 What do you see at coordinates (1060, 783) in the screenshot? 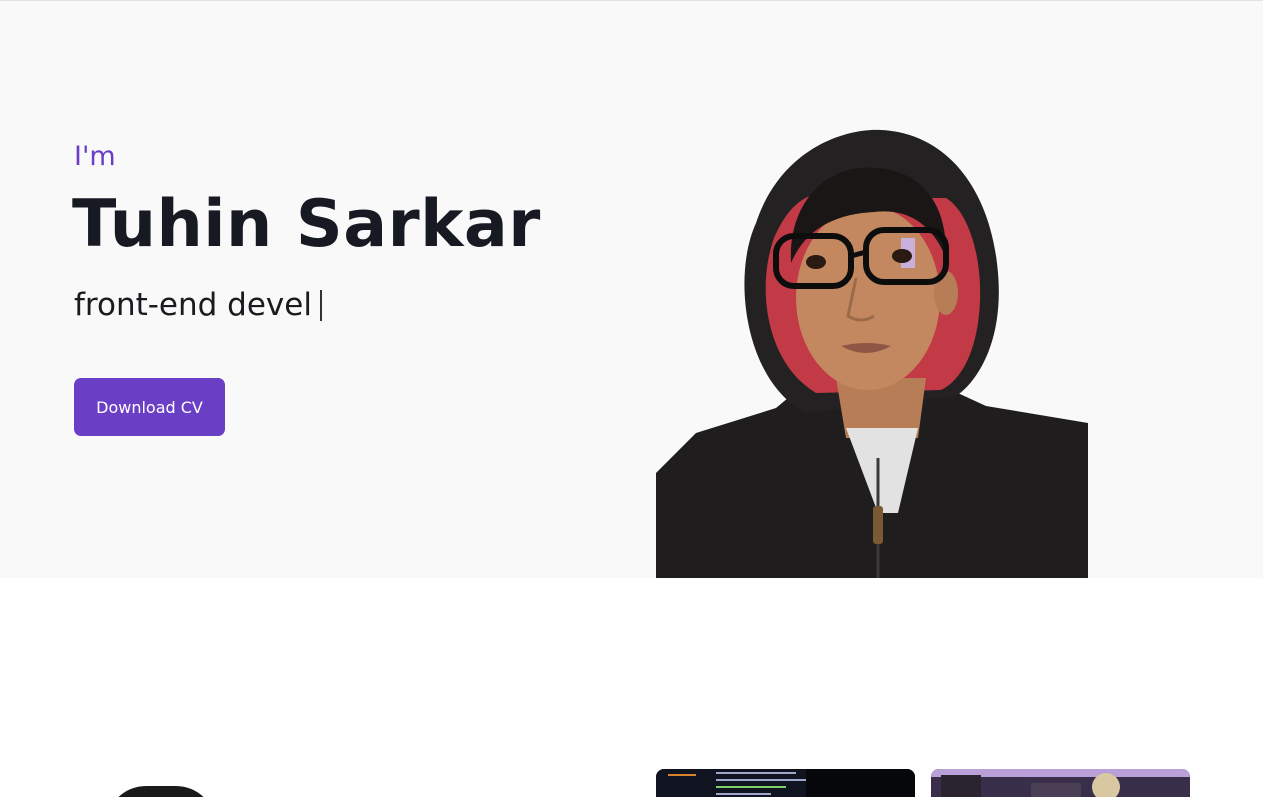
I see `gallery-image-desk` at bounding box center [1060, 783].